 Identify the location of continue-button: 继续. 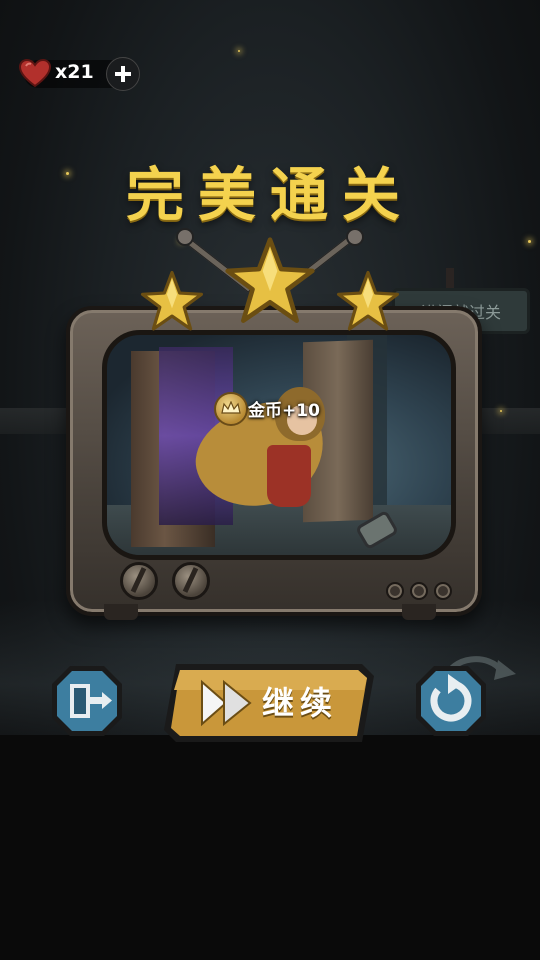
(269, 703).